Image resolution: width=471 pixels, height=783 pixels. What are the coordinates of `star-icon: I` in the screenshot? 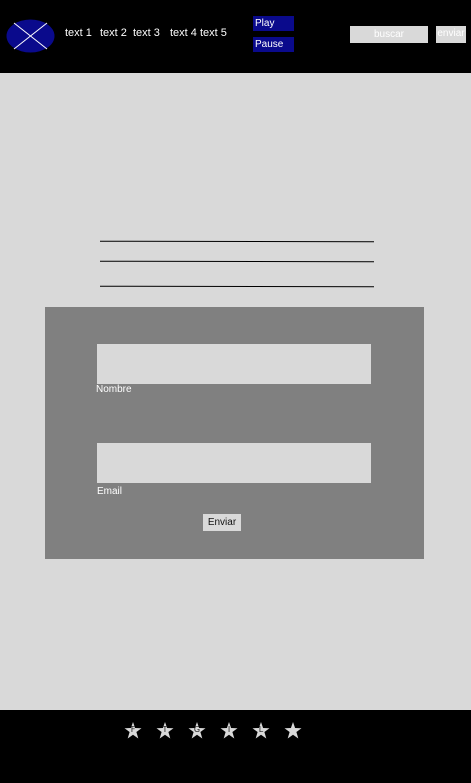 It's located at (229, 730).